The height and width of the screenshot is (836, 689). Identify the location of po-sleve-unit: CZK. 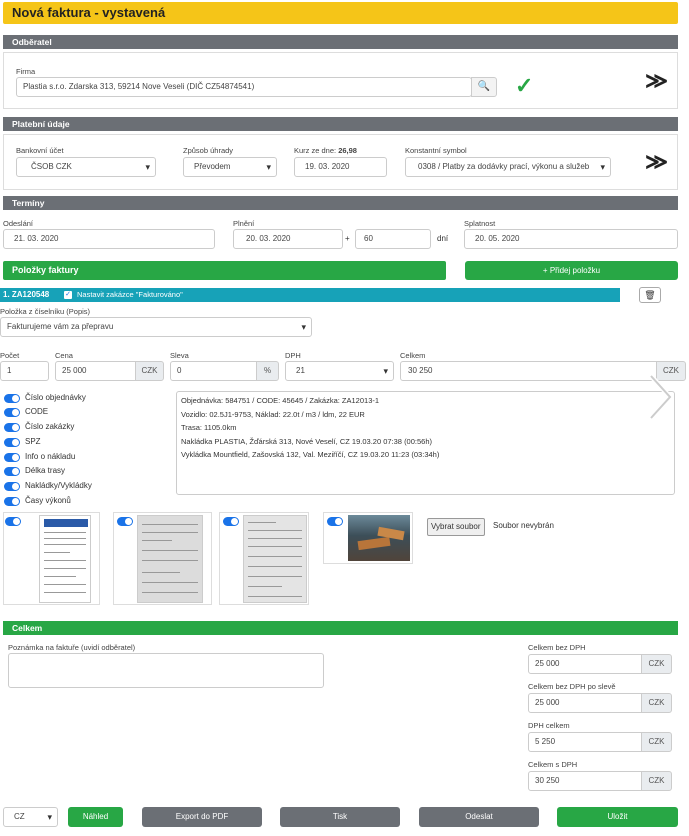
(656, 703).